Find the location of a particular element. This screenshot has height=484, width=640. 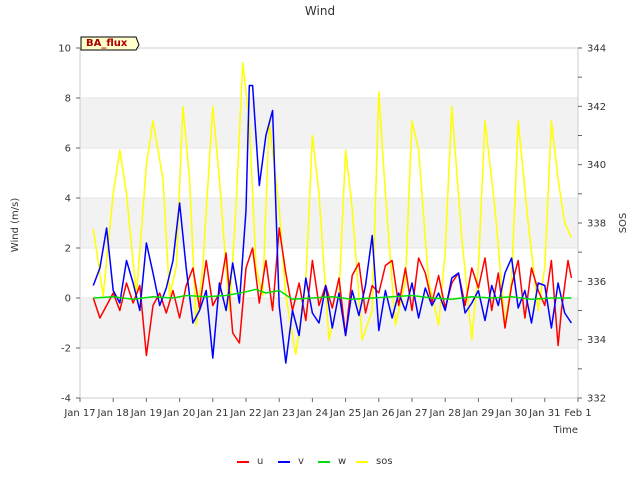

badge: BA_flux is located at coordinates (110, 43).